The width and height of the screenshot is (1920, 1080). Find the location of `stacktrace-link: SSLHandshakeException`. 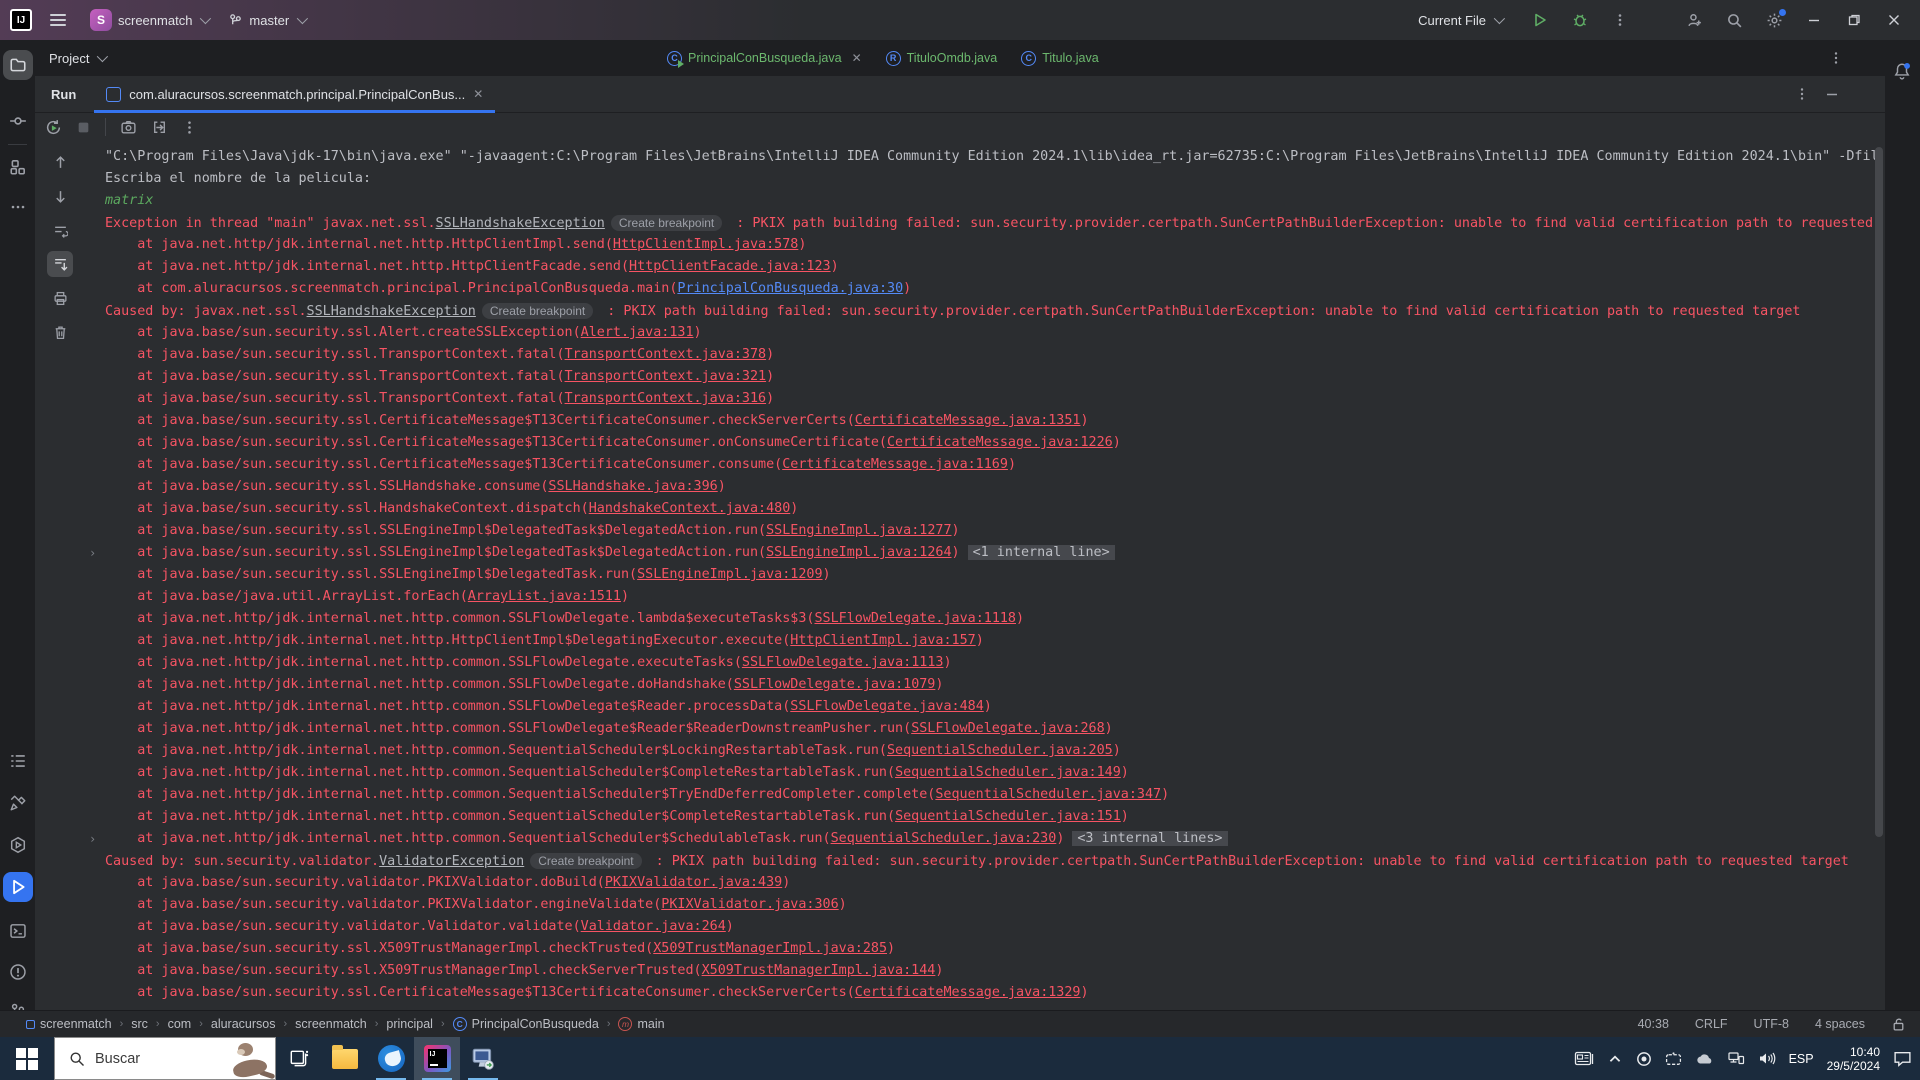

stacktrace-link: SSLHandshakeException is located at coordinates (391, 311).